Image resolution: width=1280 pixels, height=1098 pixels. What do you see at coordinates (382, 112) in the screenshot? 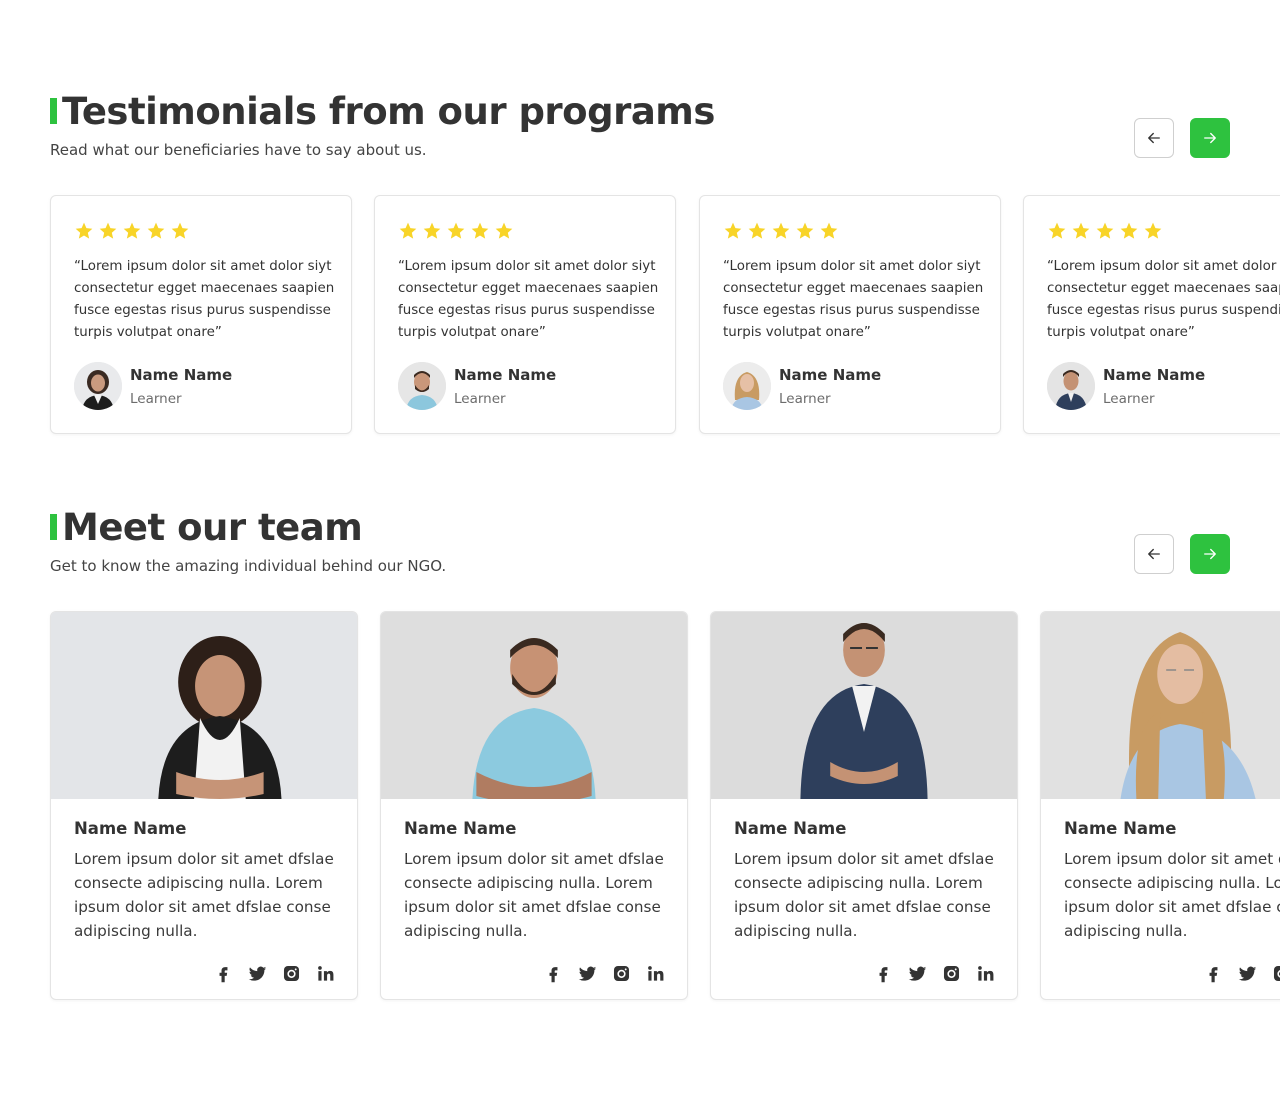
I see `testimonials-title: Testimonials from our programs` at bounding box center [382, 112].